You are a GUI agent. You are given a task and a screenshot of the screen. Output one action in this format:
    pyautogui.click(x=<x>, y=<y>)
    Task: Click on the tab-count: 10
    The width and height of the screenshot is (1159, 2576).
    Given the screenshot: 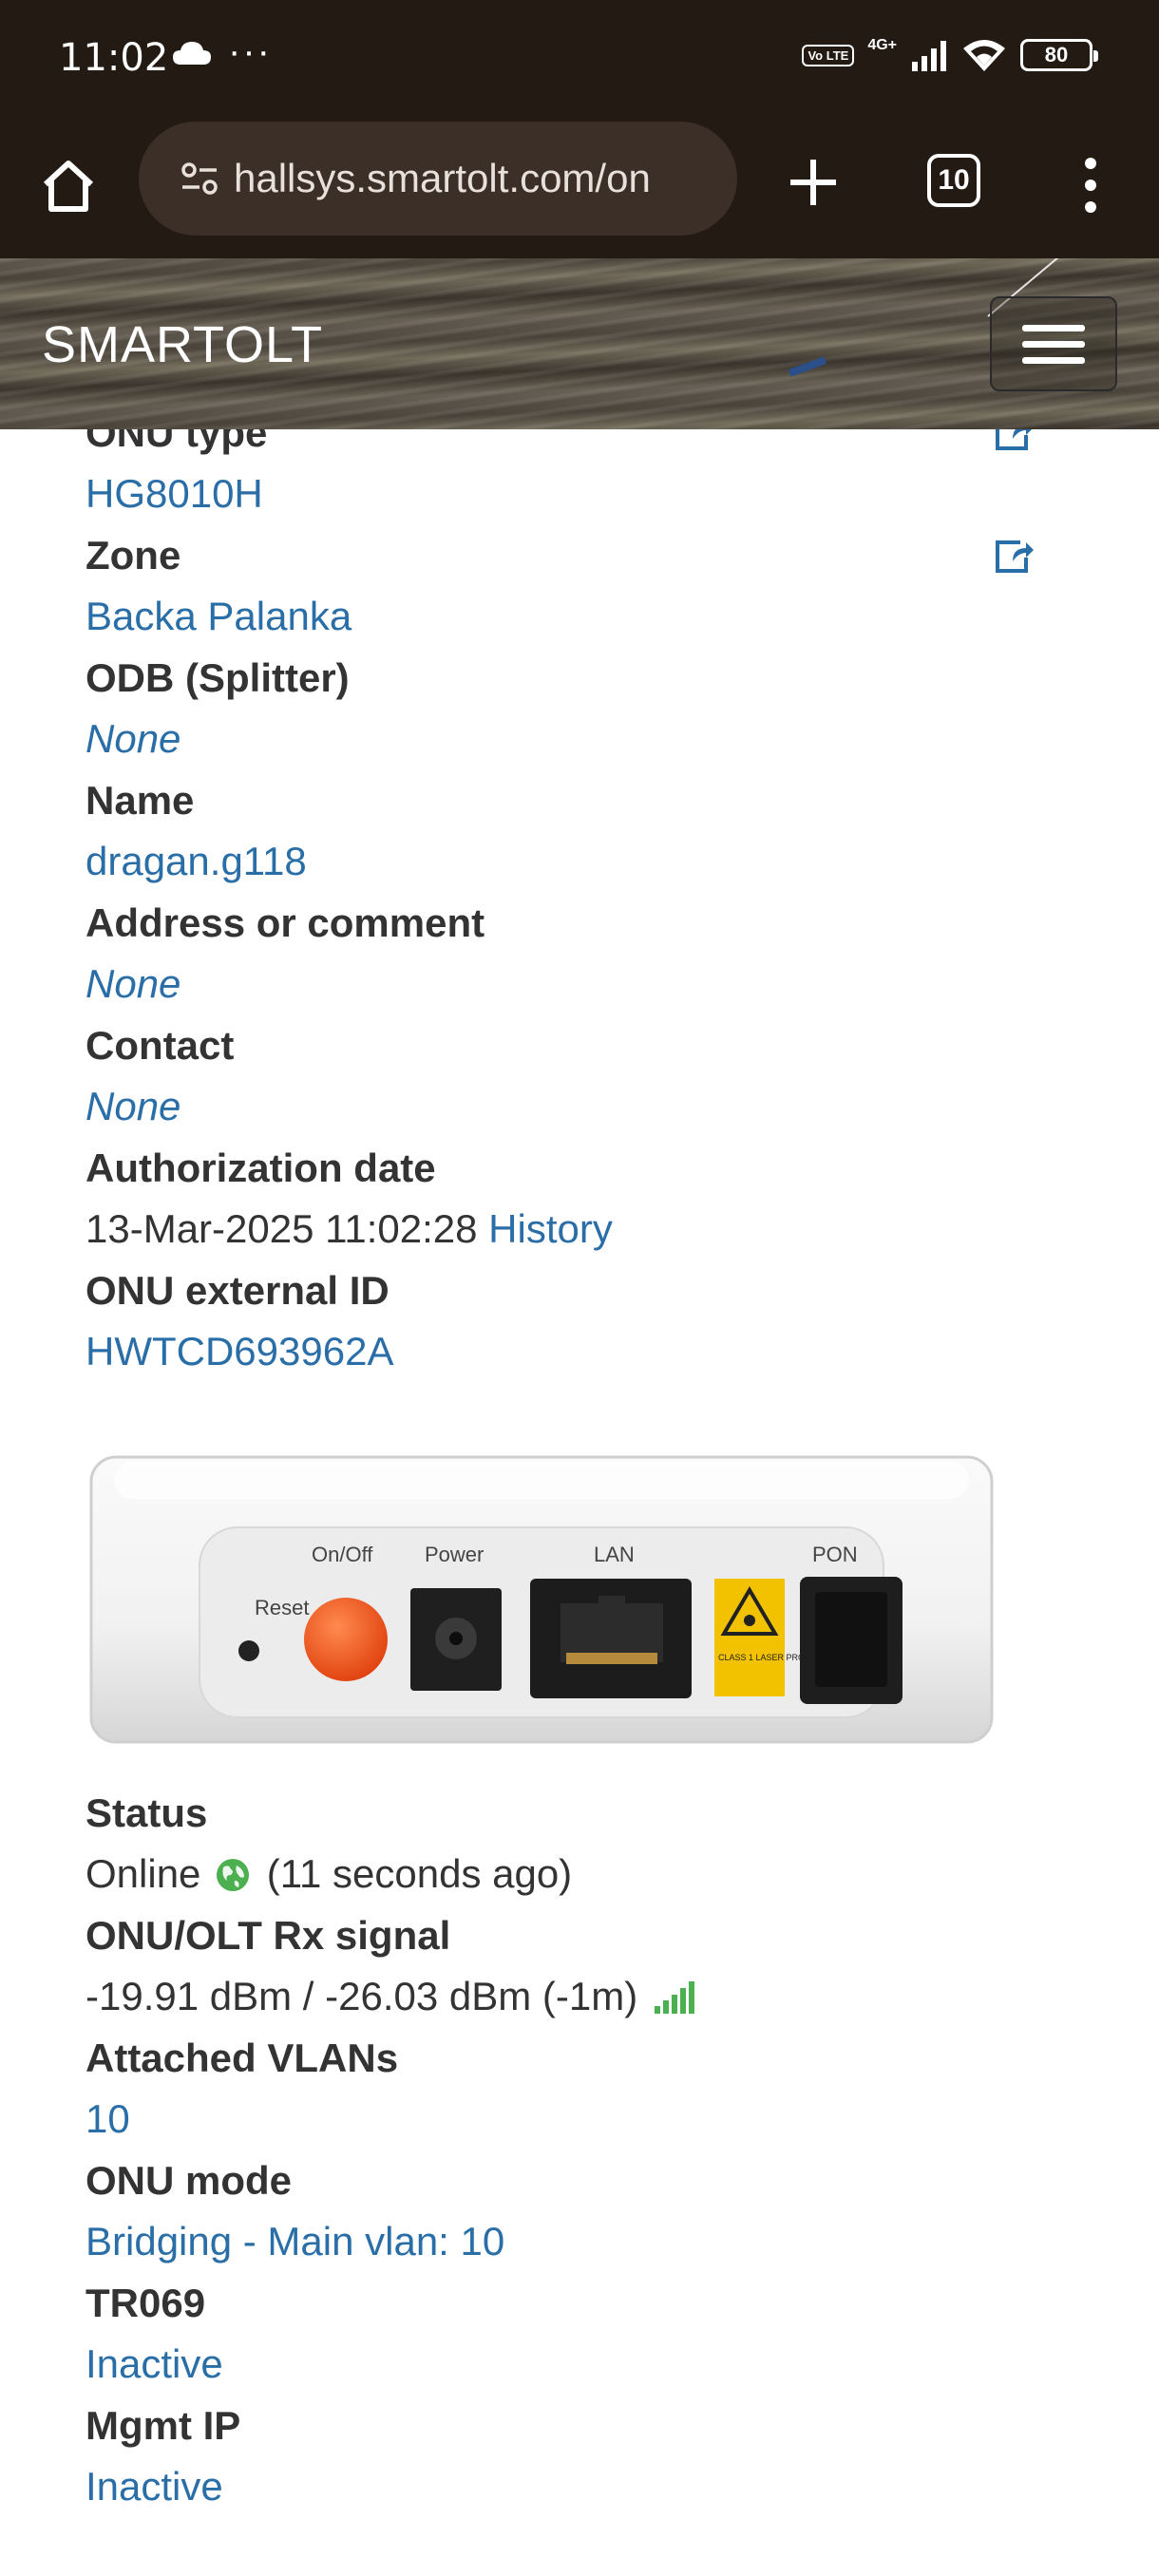 What is the action you would take?
    pyautogui.click(x=954, y=180)
    